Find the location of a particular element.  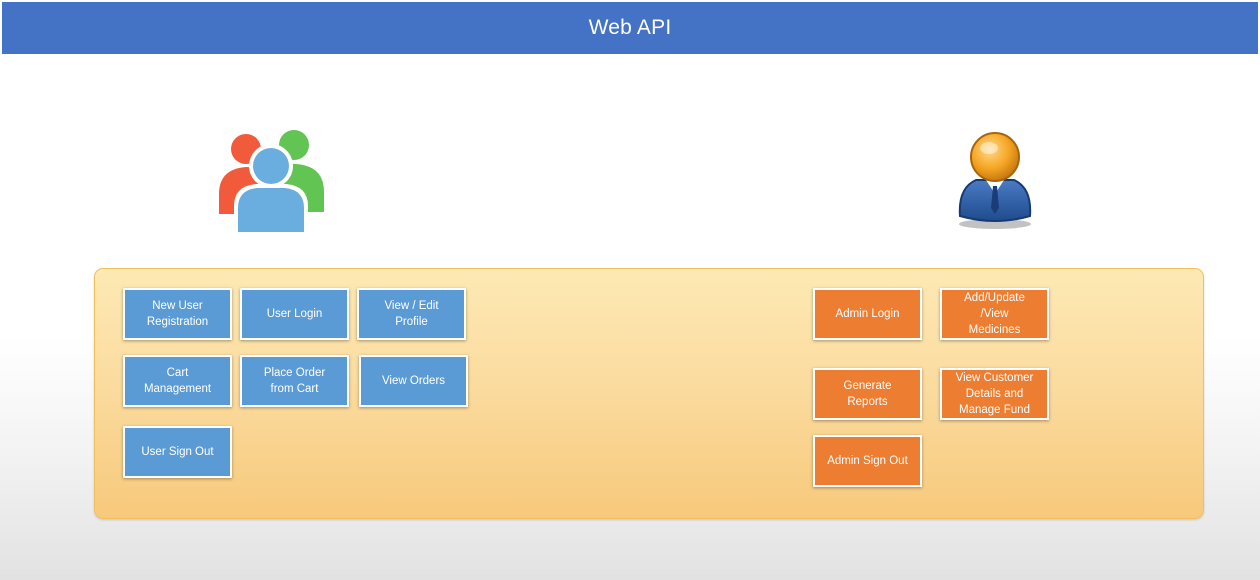

cart-management-label: Cart Management is located at coordinates (177, 381).